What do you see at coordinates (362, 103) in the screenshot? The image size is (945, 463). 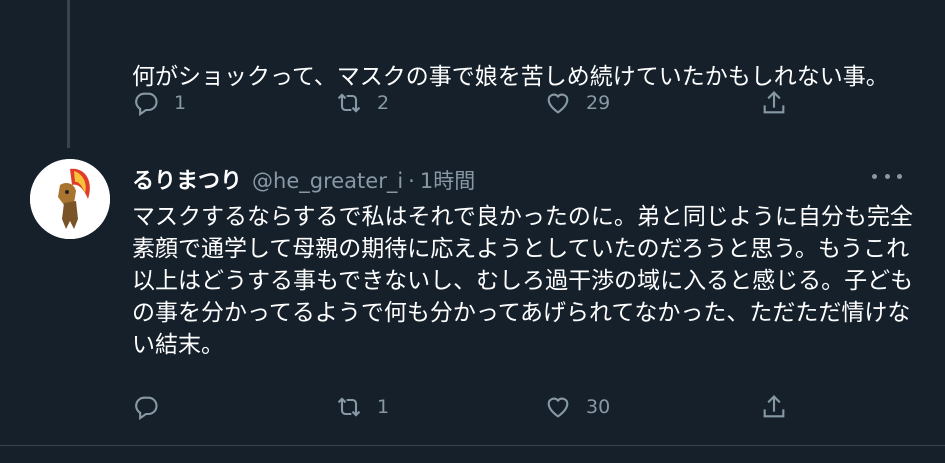 I see `retweet-button: 2` at bounding box center [362, 103].